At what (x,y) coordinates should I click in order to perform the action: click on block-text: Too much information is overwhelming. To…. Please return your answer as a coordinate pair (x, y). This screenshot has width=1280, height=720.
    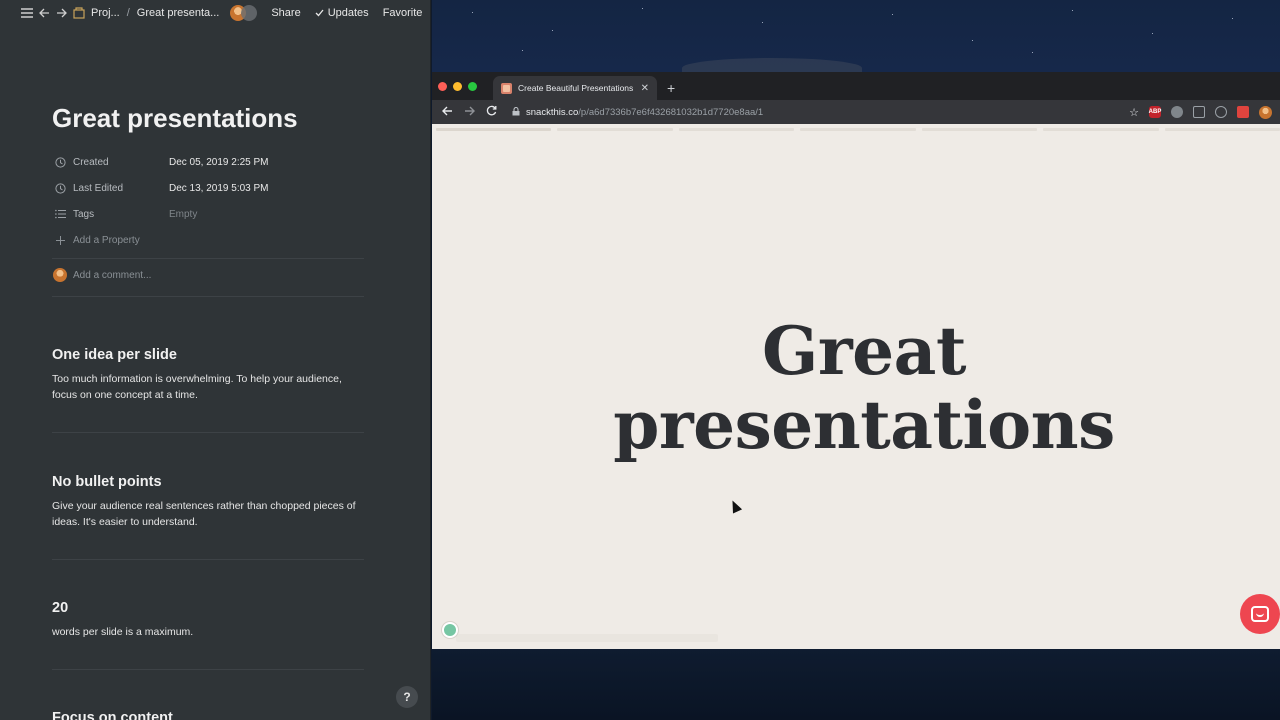
    Looking at the image, I should click on (207, 387).